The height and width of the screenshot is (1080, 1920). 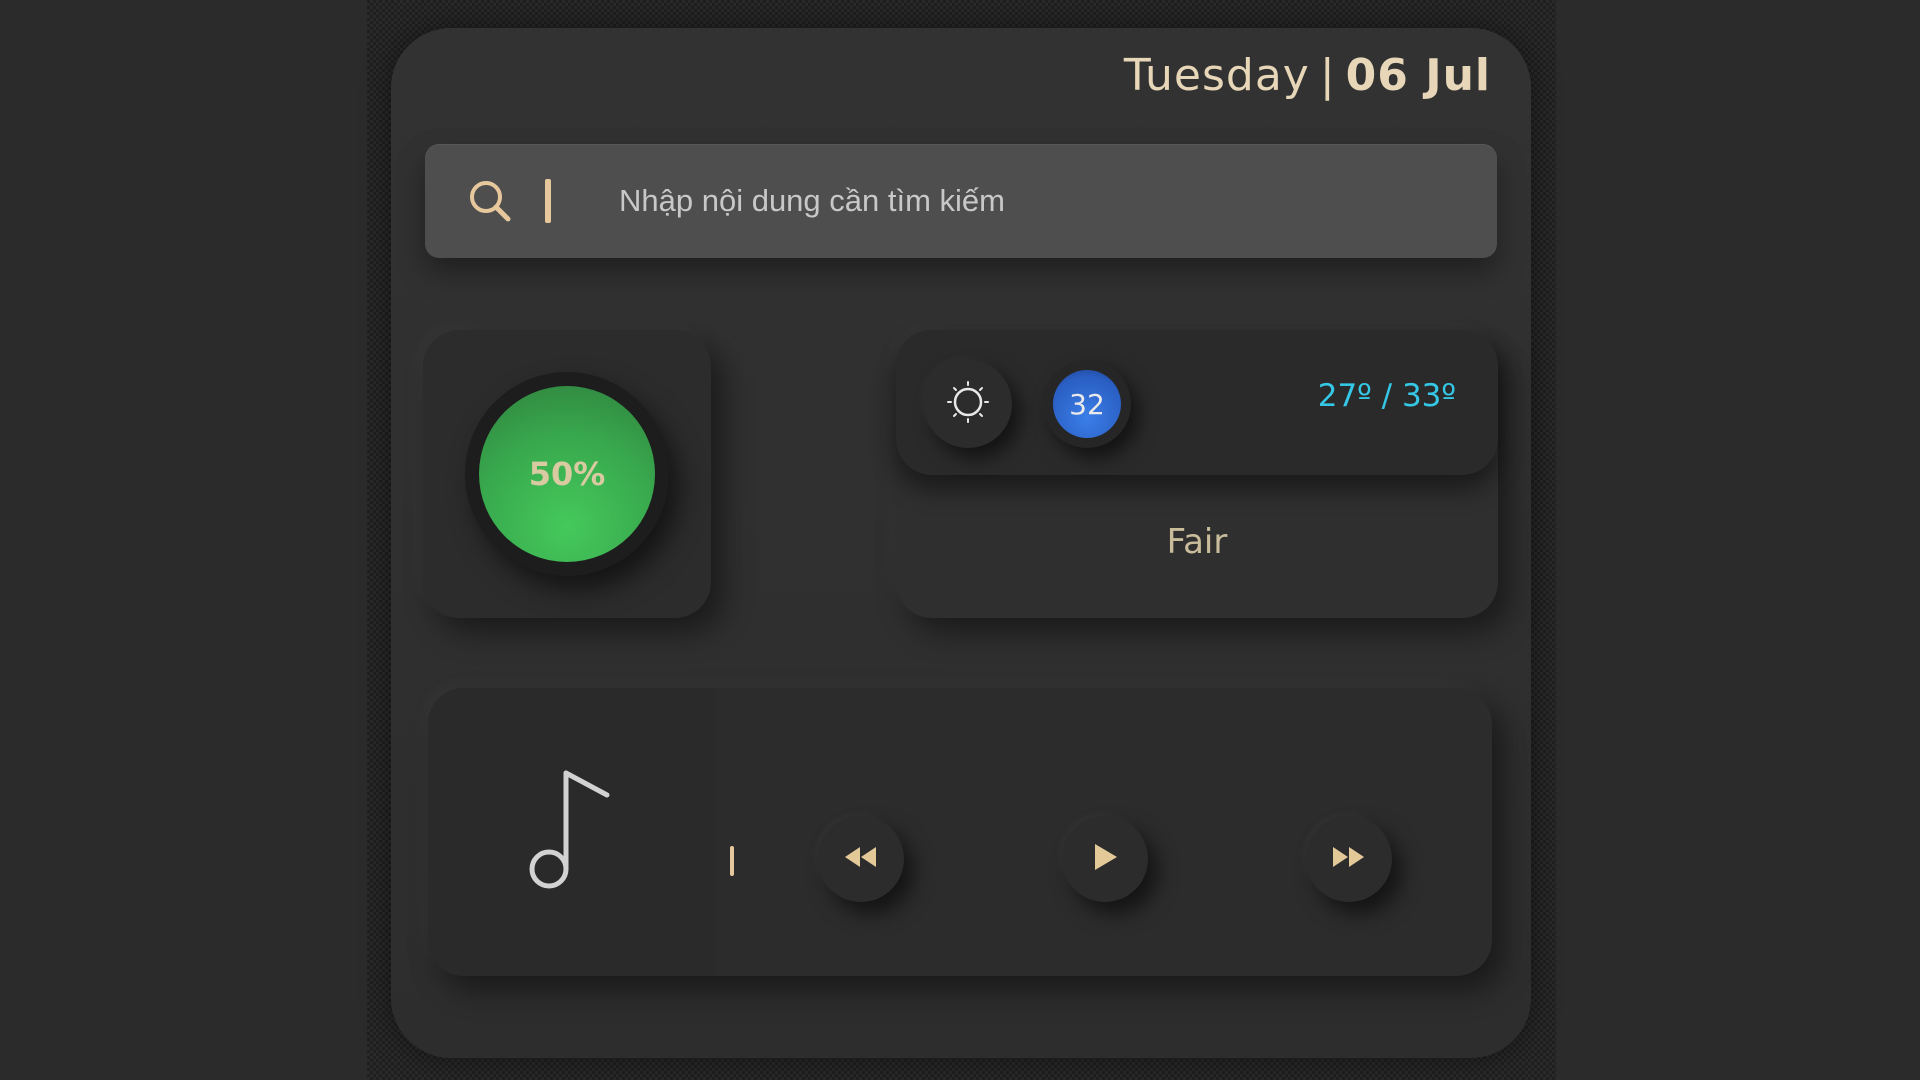 What do you see at coordinates (490, 201) in the screenshot?
I see `search-icon` at bounding box center [490, 201].